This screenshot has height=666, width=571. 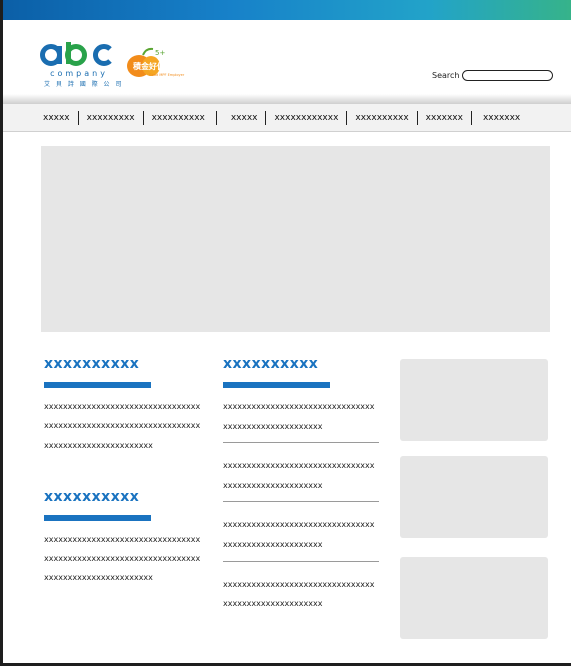 I want to click on nav-item-4: xxxxx, so click(x=242, y=117).